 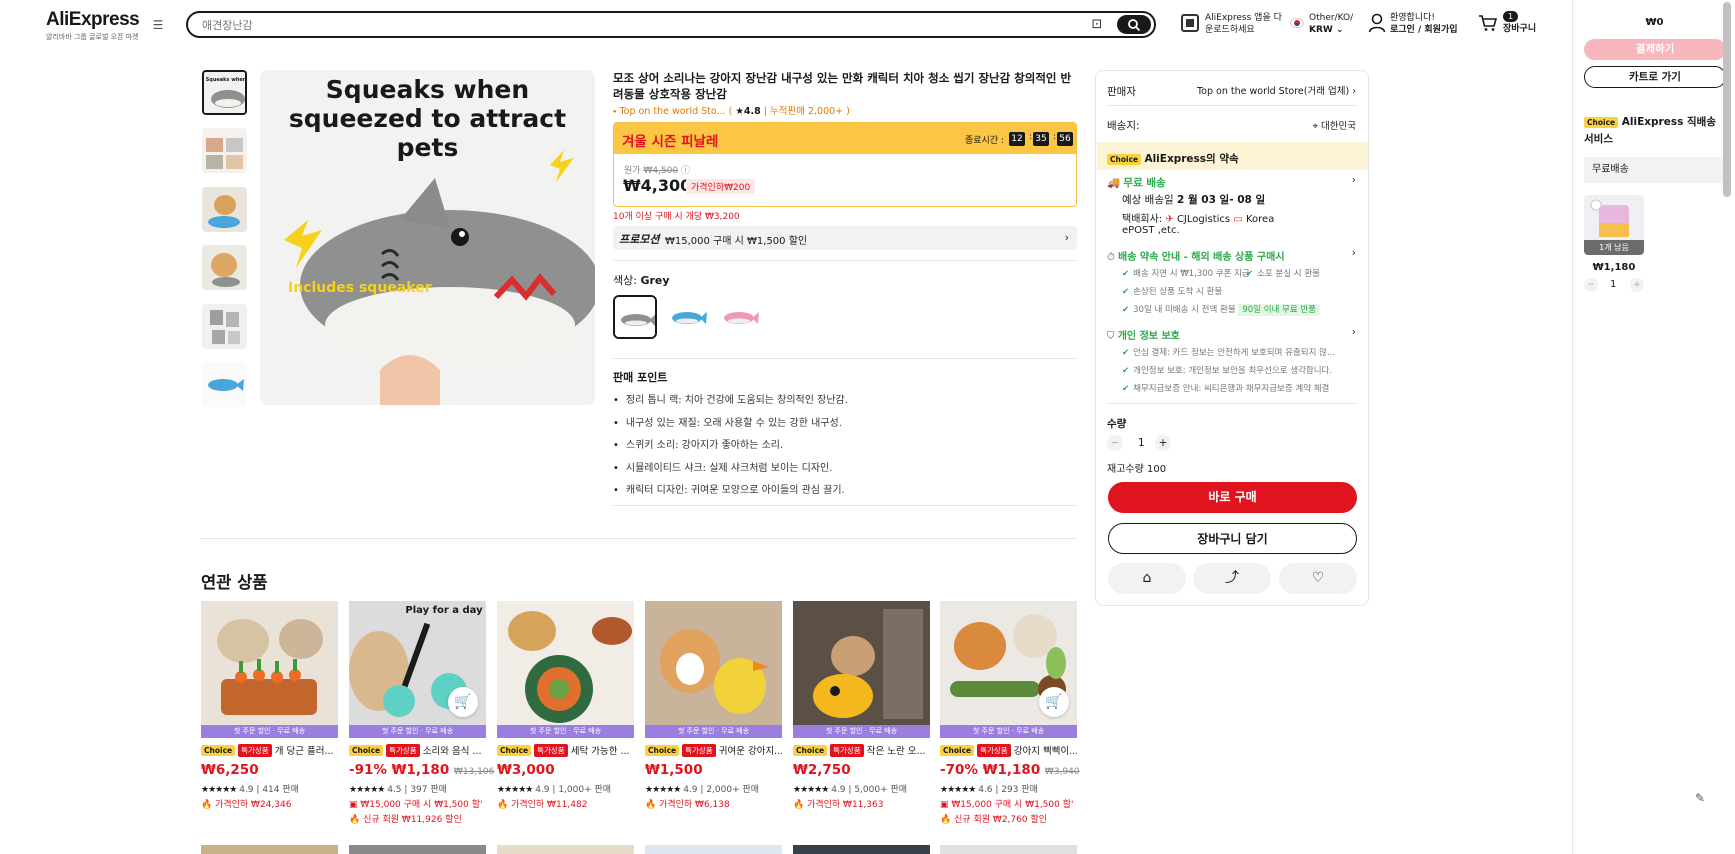 I want to click on product-rating: ★★★★★ 4.9 | 2,000+ 판매, so click(x=702, y=790).